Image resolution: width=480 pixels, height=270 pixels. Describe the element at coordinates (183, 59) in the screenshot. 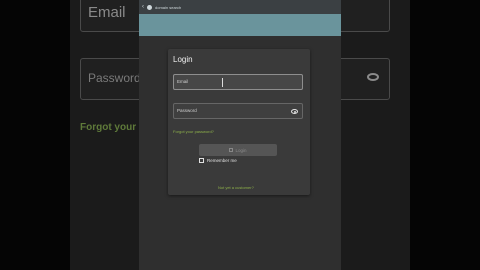

I see `login-title: Login` at that location.